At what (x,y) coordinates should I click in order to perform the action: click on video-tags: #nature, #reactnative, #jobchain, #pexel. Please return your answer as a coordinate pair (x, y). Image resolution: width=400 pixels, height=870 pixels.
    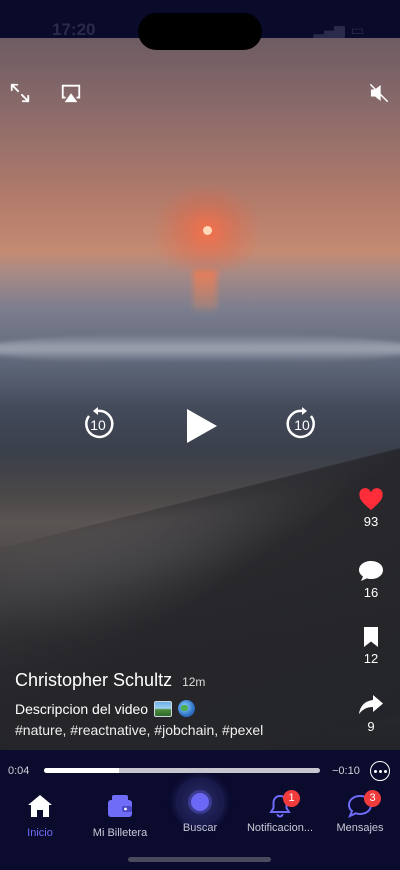
    Looking at the image, I should click on (139, 730).